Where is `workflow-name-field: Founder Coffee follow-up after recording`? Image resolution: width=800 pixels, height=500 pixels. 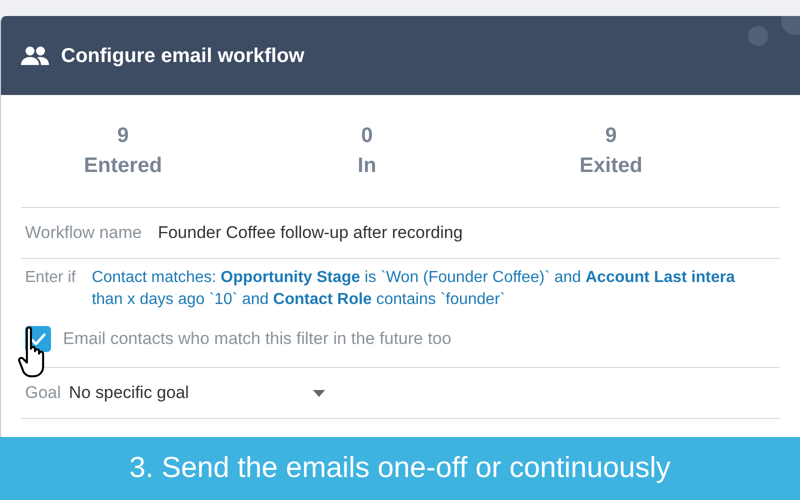
workflow-name-field: Founder Coffee follow-up after recording is located at coordinates (310, 233).